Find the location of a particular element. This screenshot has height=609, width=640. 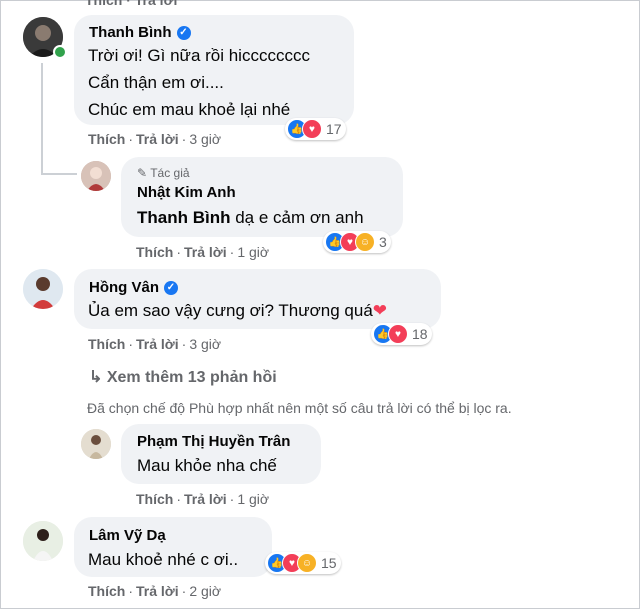

author-tag: ✎ Tác giả is located at coordinates (163, 173).